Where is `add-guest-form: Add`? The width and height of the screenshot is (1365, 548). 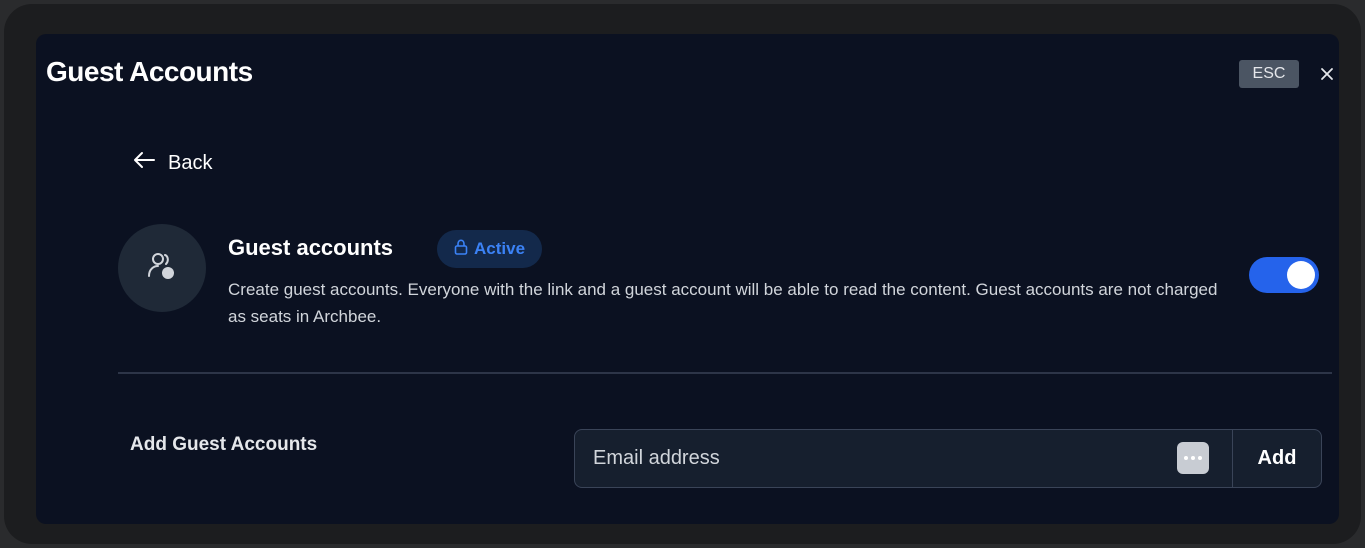 add-guest-form: Add is located at coordinates (948, 458).